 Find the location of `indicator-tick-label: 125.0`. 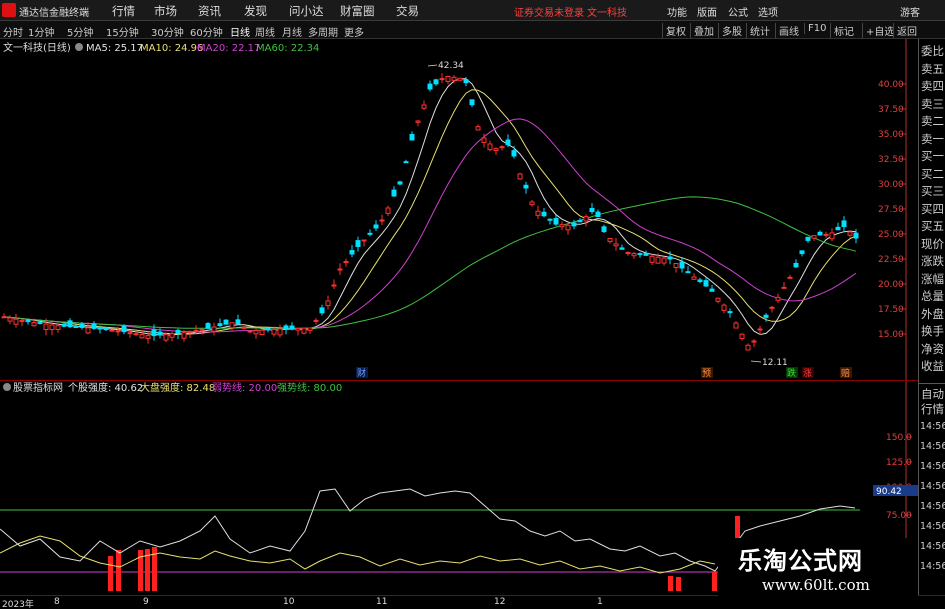

indicator-tick-label: 125.0 is located at coordinates (899, 463).